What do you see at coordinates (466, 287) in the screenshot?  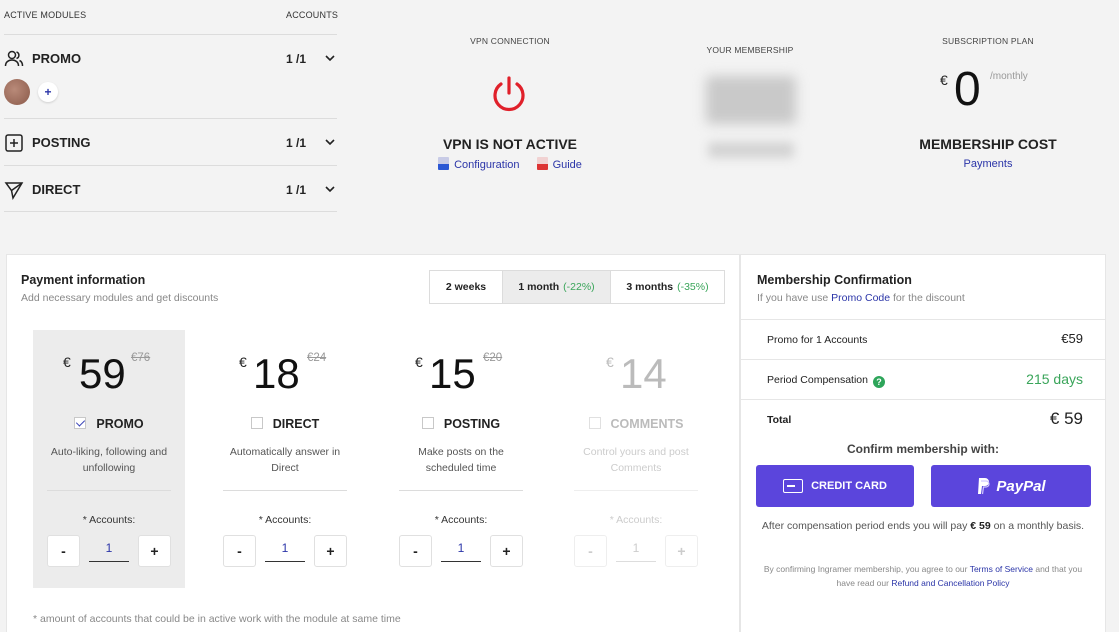 I see `period-2-weeks: 2 weeks` at bounding box center [466, 287].